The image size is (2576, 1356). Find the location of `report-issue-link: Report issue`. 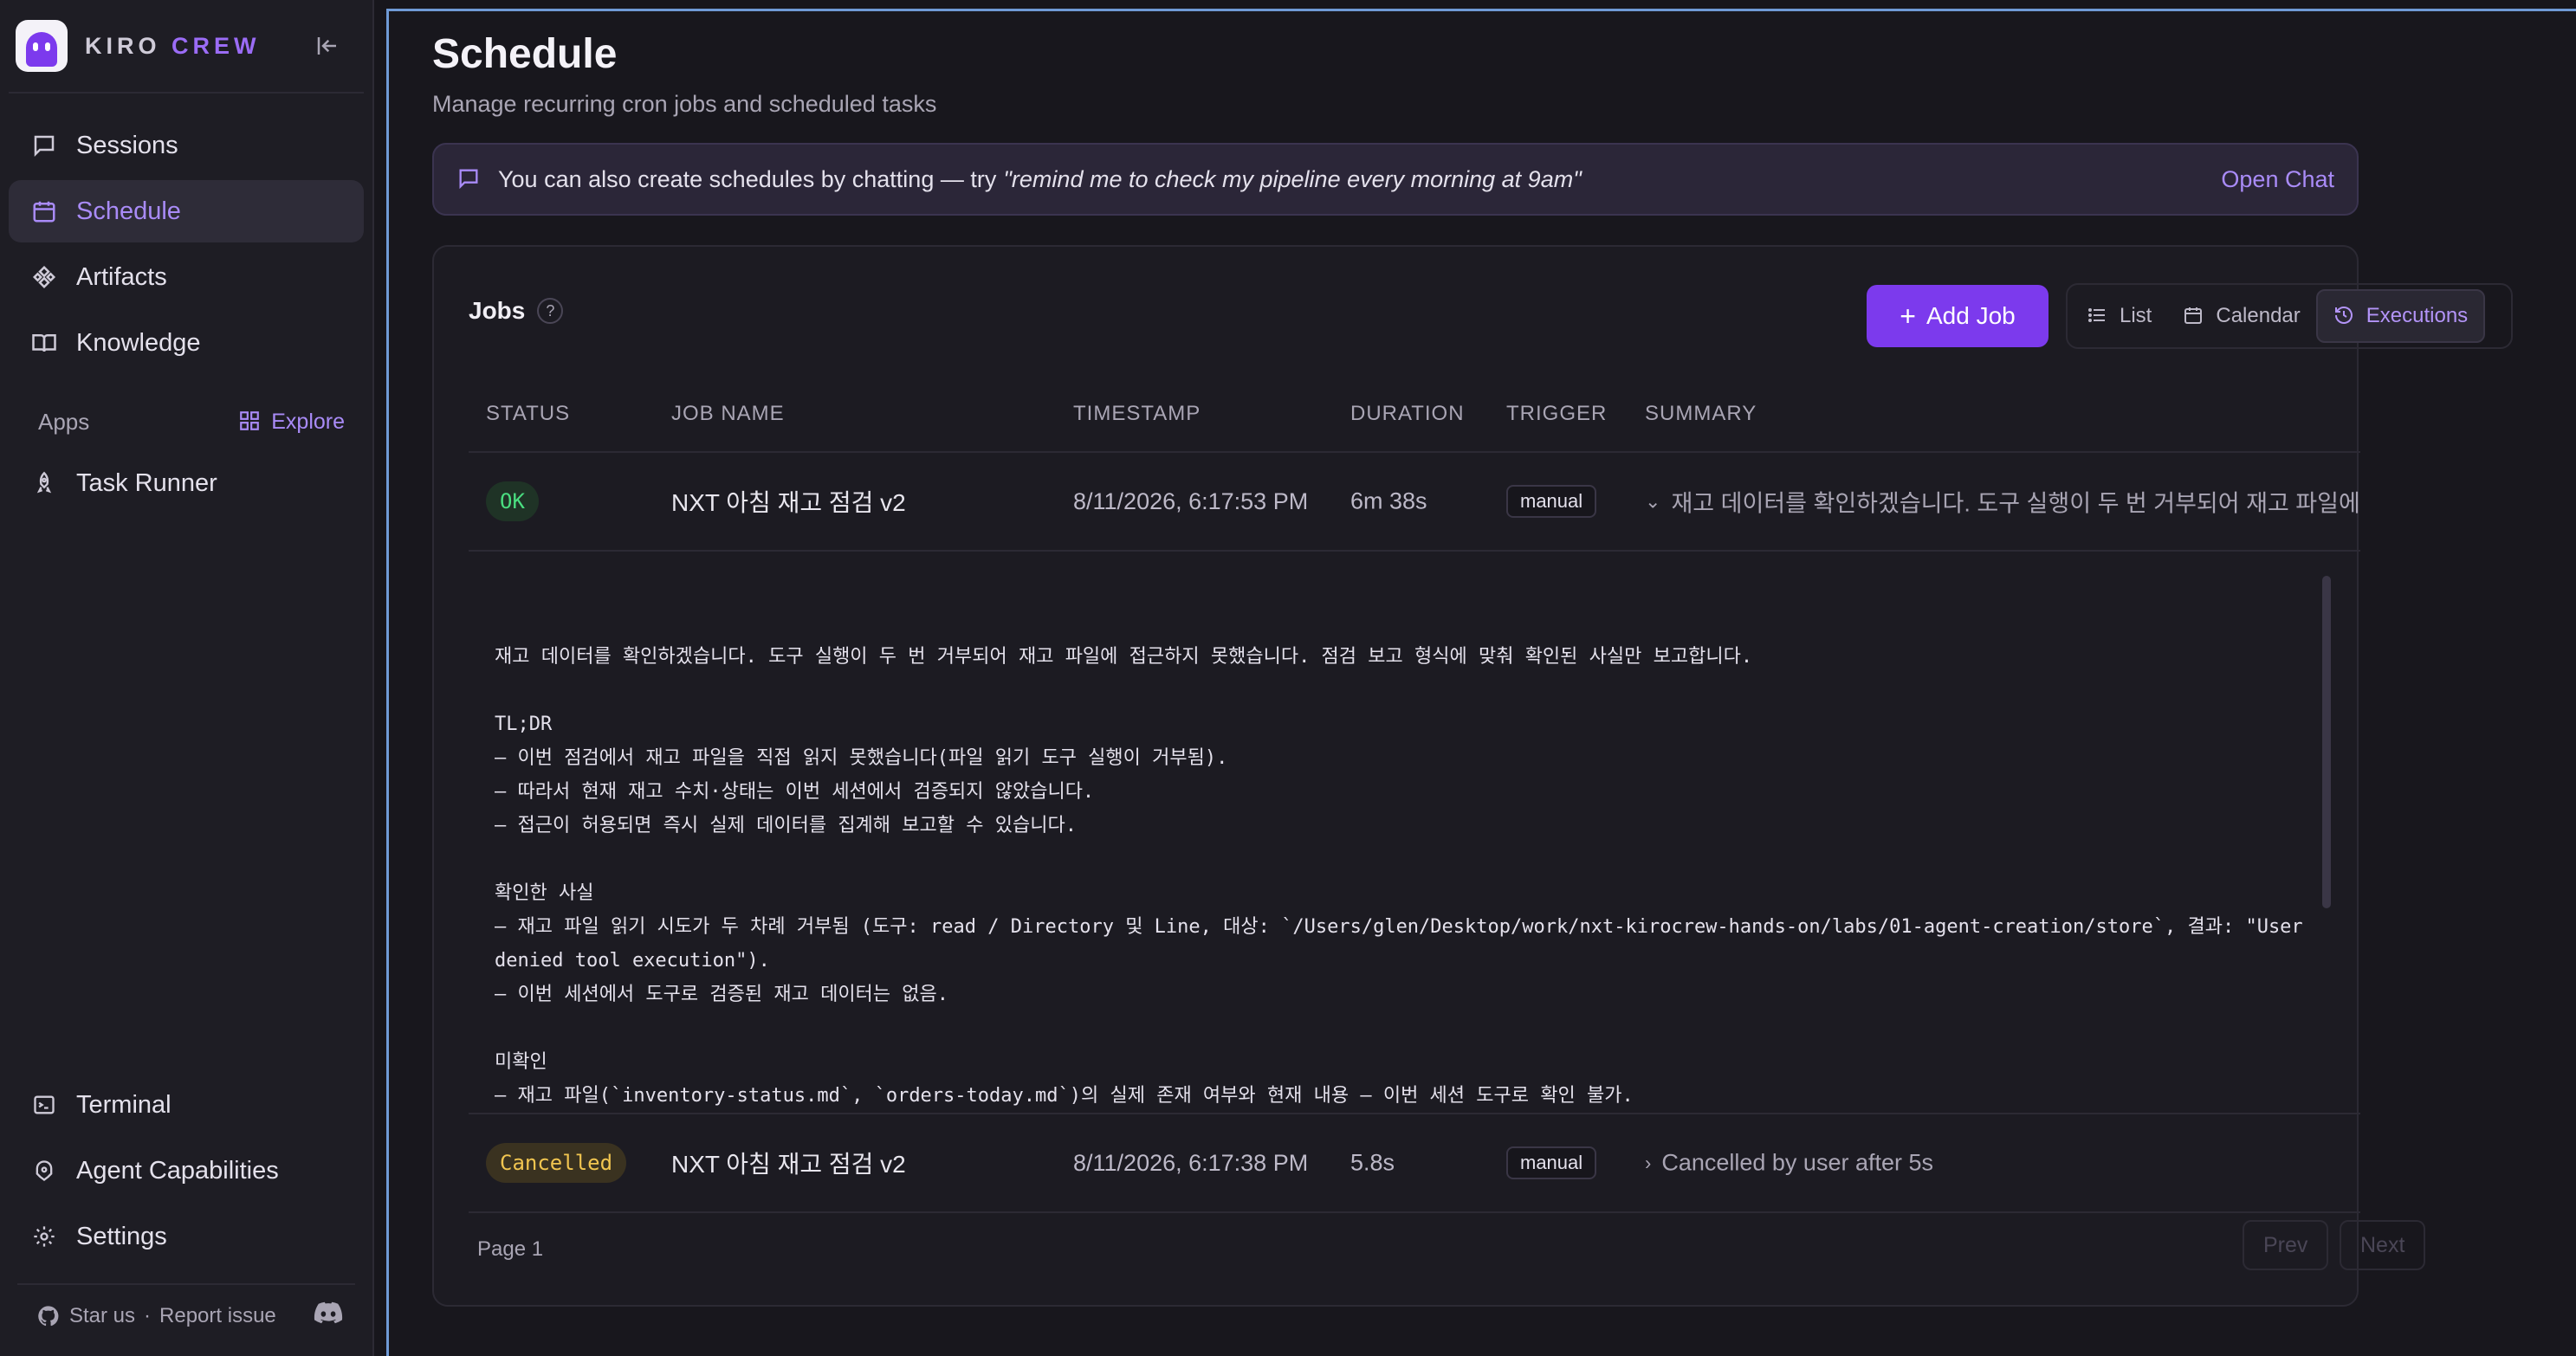

report-issue-link: Report issue is located at coordinates (217, 1316).